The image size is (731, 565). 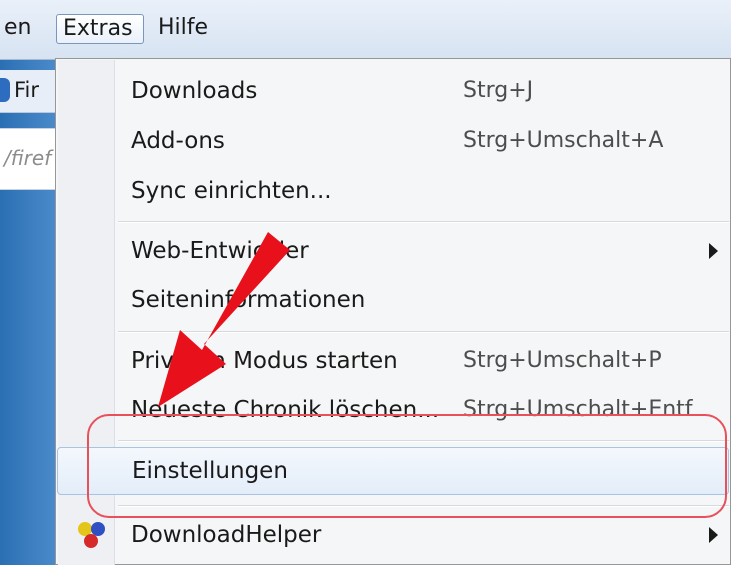 What do you see at coordinates (393, 141) in the screenshot?
I see `menu-item-add-ons: Add-ons Strg+Umschalt+A` at bounding box center [393, 141].